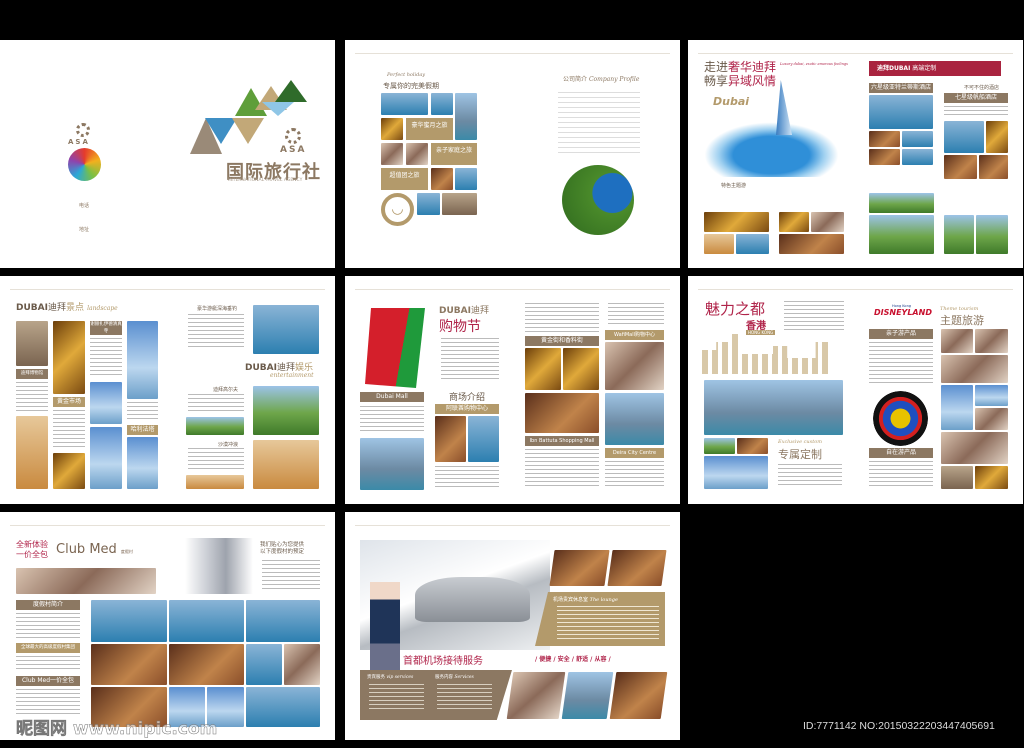 The image size is (1024, 748). Describe the element at coordinates (573, 659) in the screenshot. I see `service-values: / 便捷 / 安全 / 舒适 / 从容 /` at that location.